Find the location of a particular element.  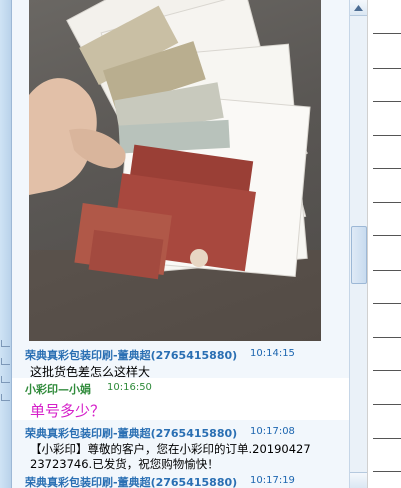

scroll-up-button is located at coordinates (358, 8).